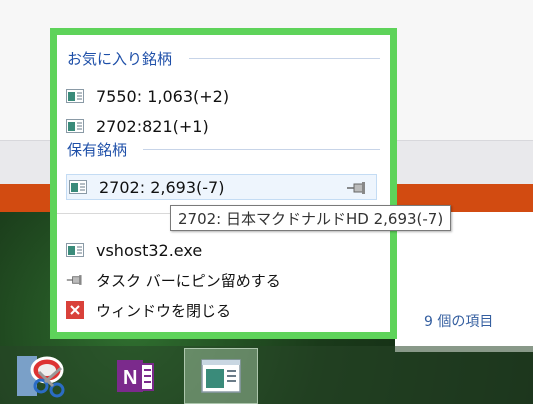  Describe the element at coordinates (459, 322) in the screenshot. I see `item-count-status: 9 個の項目` at that location.